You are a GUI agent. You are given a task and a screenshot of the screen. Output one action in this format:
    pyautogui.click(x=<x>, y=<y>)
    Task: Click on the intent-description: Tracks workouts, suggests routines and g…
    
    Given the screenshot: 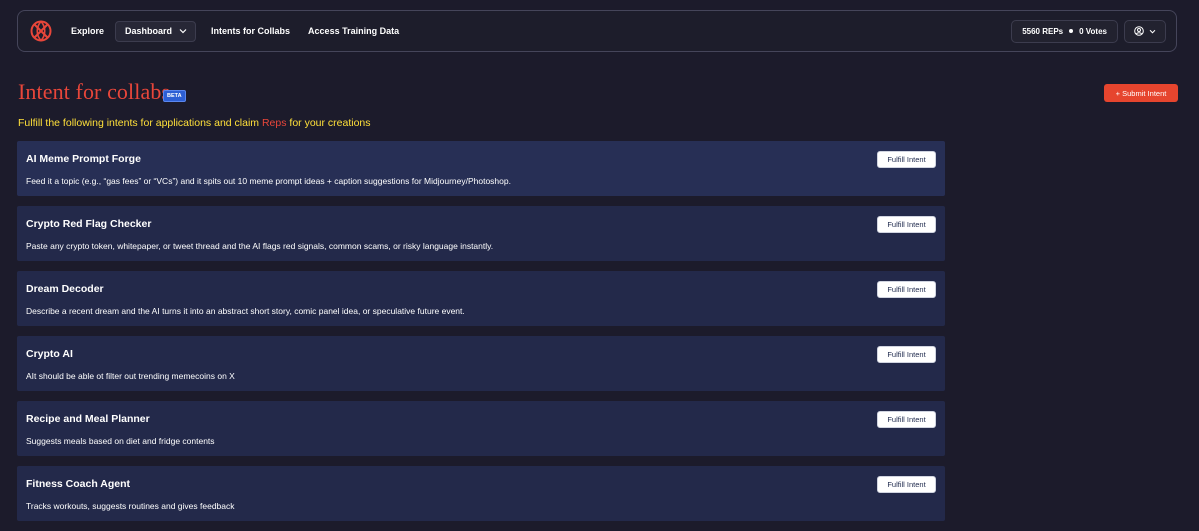 What is the action you would take?
    pyautogui.click(x=130, y=506)
    